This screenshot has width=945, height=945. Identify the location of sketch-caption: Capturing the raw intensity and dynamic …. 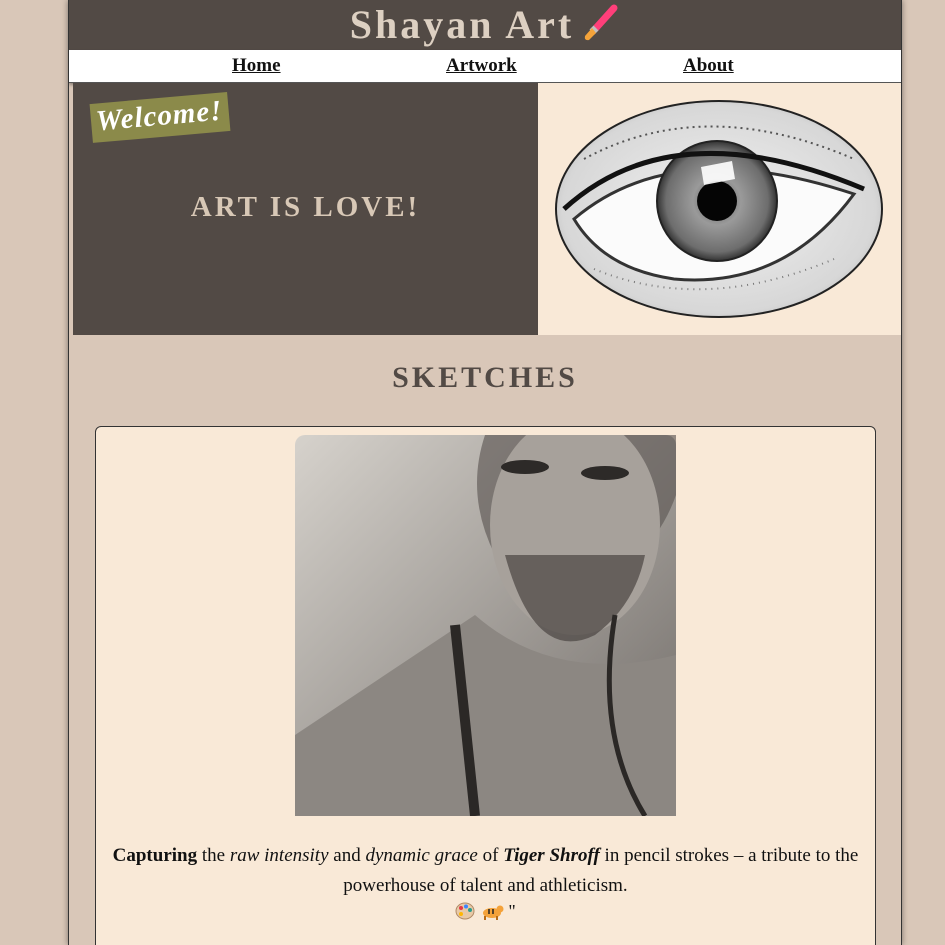
(485, 871).